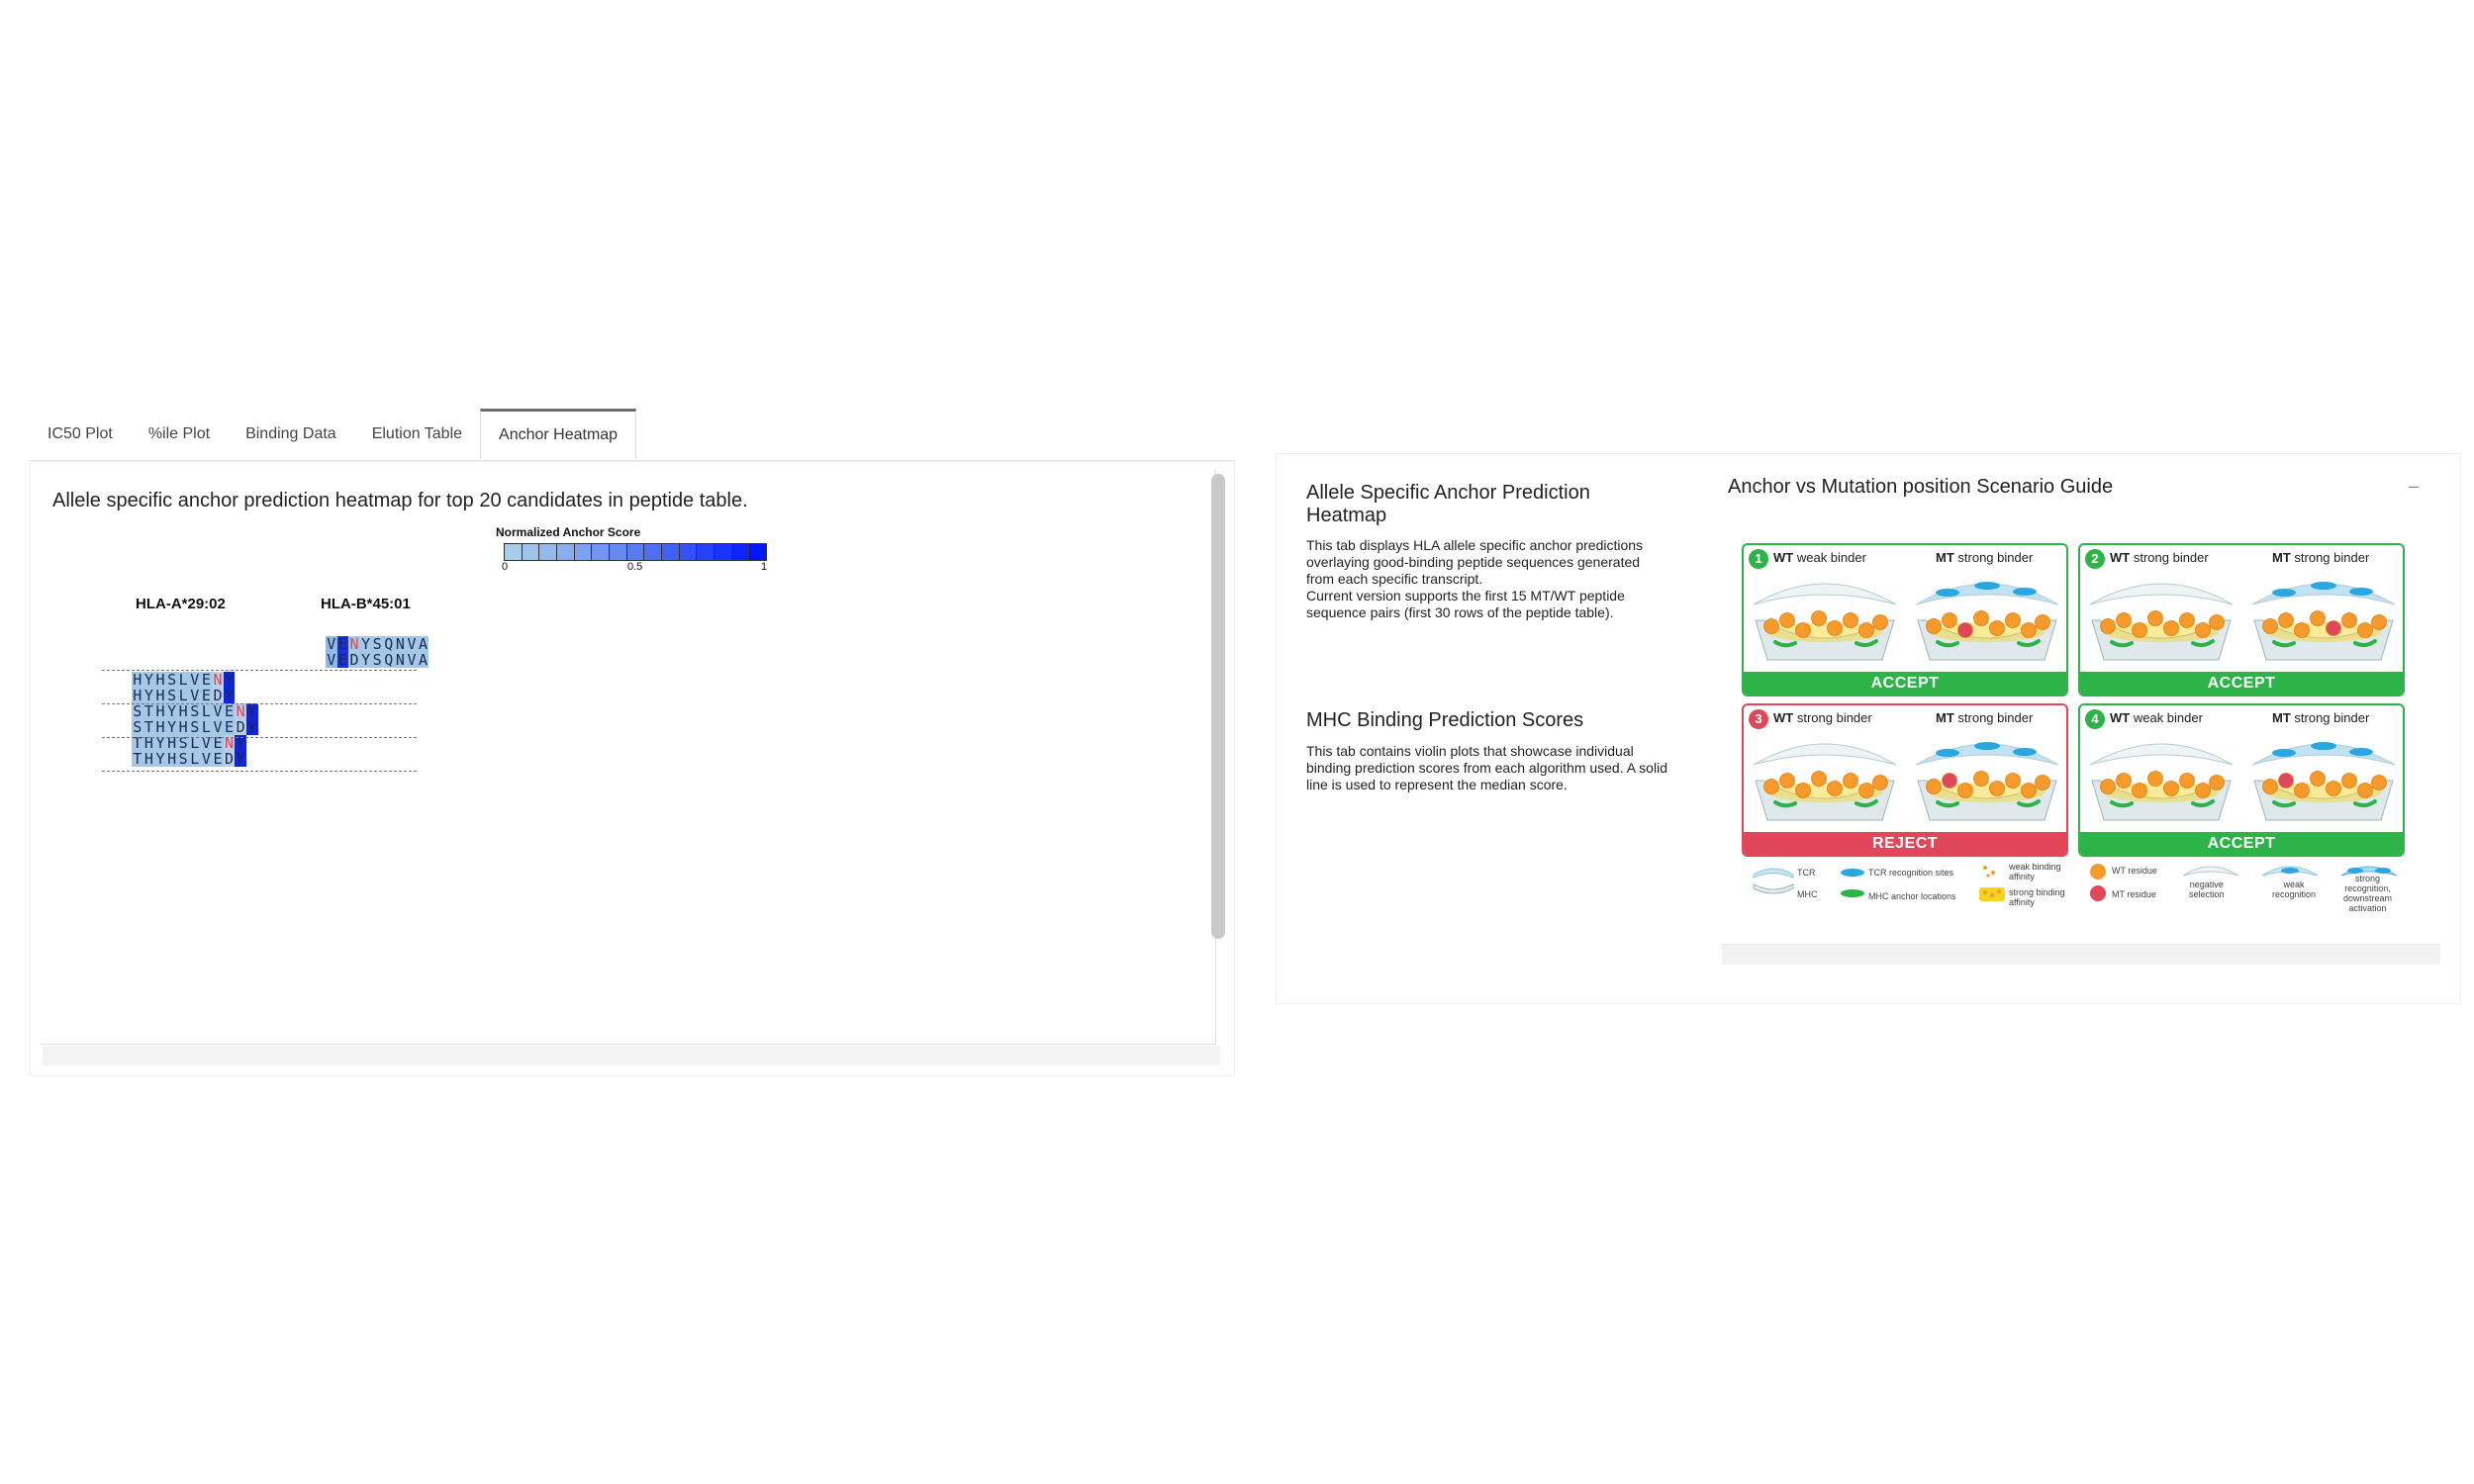  Describe the element at coordinates (2207, 889) in the screenshot. I see `key-negative-selection: negative selection` at that location.